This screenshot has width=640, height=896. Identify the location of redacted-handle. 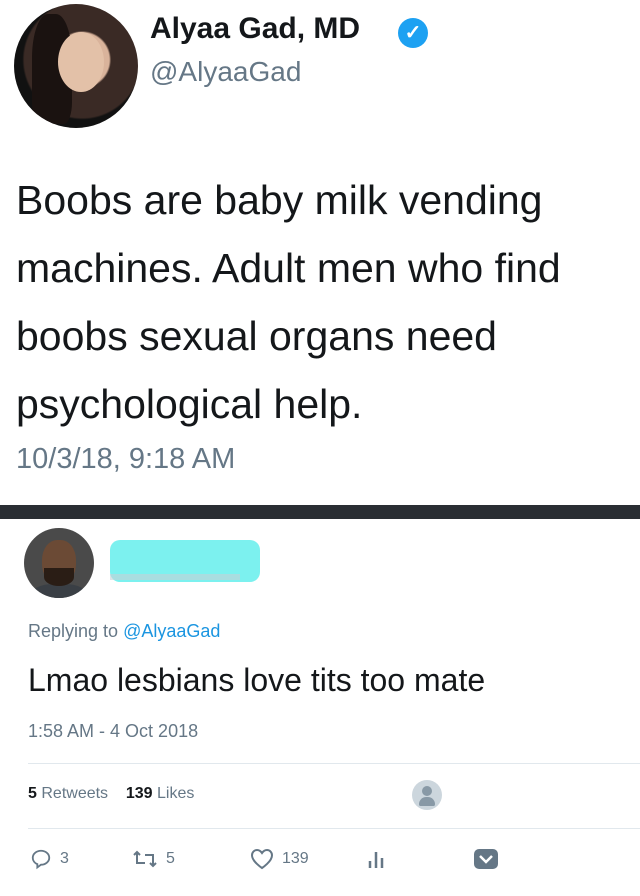
(175, 577).